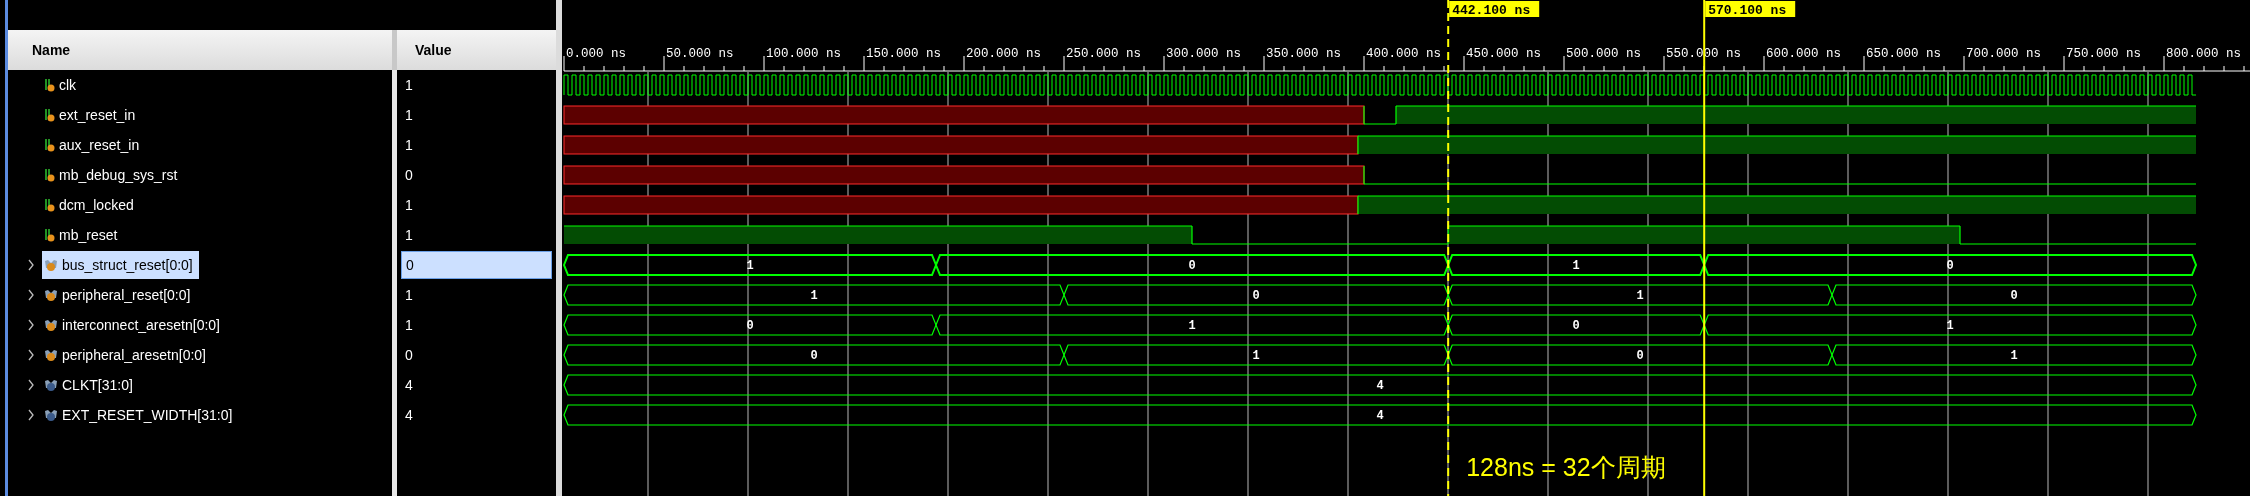 Image resolution: width=2250 pixels, height=496 pixels. I want to click on time-ruler-label: 450.000 ns, so click(1503, 54).